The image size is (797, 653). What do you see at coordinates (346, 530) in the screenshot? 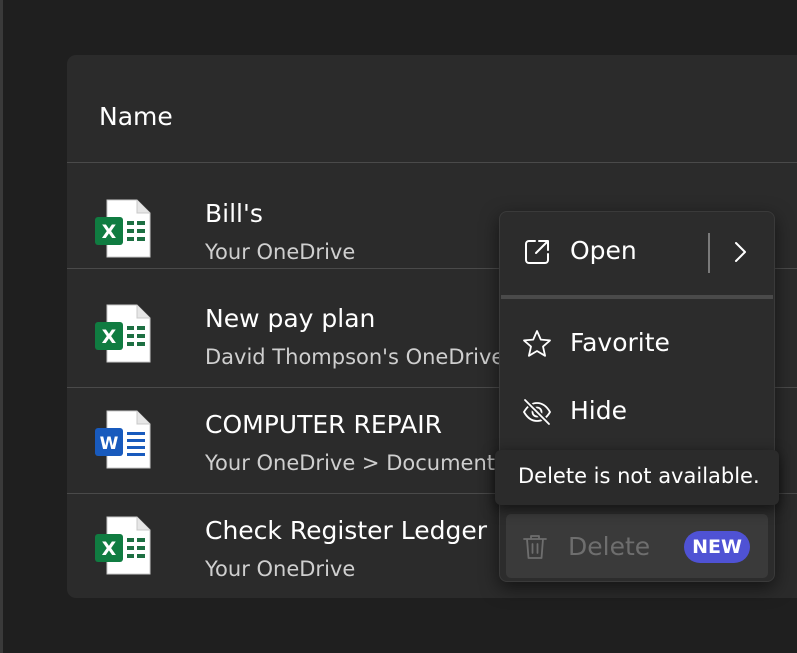
I see `file-title: Check Register Ledger` at bounding box center [346, 530].